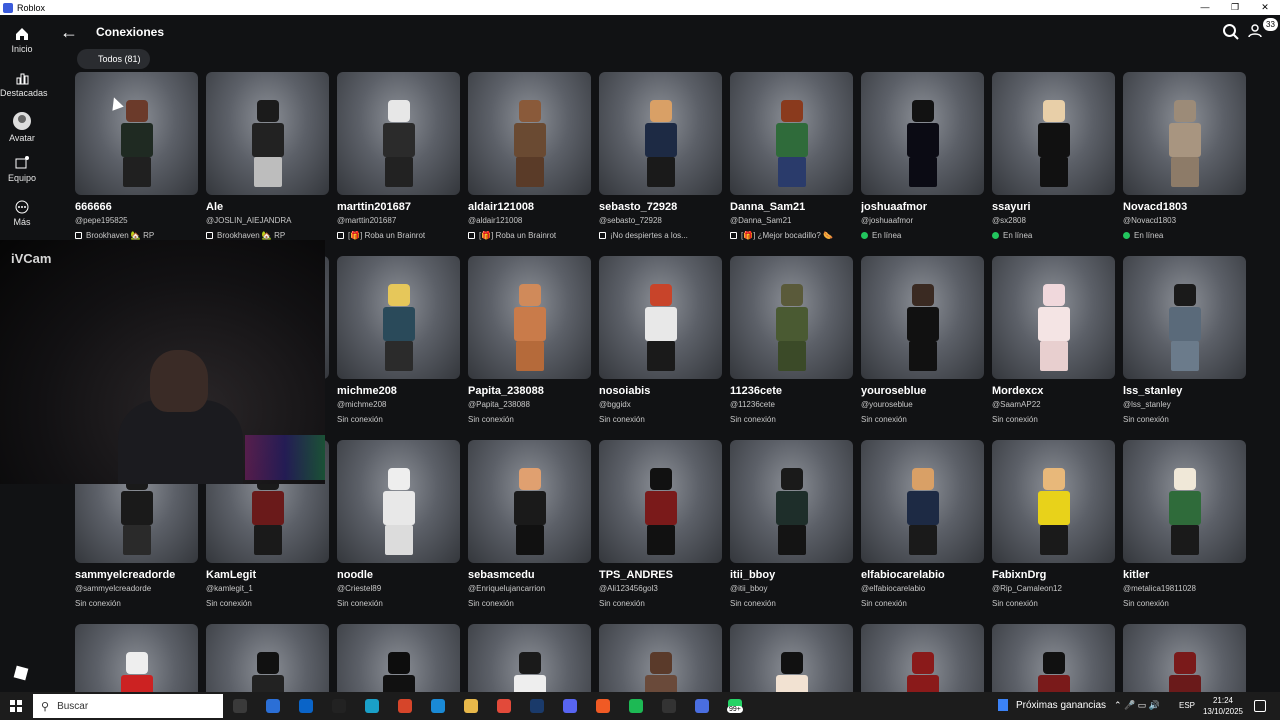 The width and height of the screenshot is (1280, 720). What do you see at coordinates (660, 207) in the screenshot?
I see `connection-name: sebasto_72928` at bounding box center [660, 207].